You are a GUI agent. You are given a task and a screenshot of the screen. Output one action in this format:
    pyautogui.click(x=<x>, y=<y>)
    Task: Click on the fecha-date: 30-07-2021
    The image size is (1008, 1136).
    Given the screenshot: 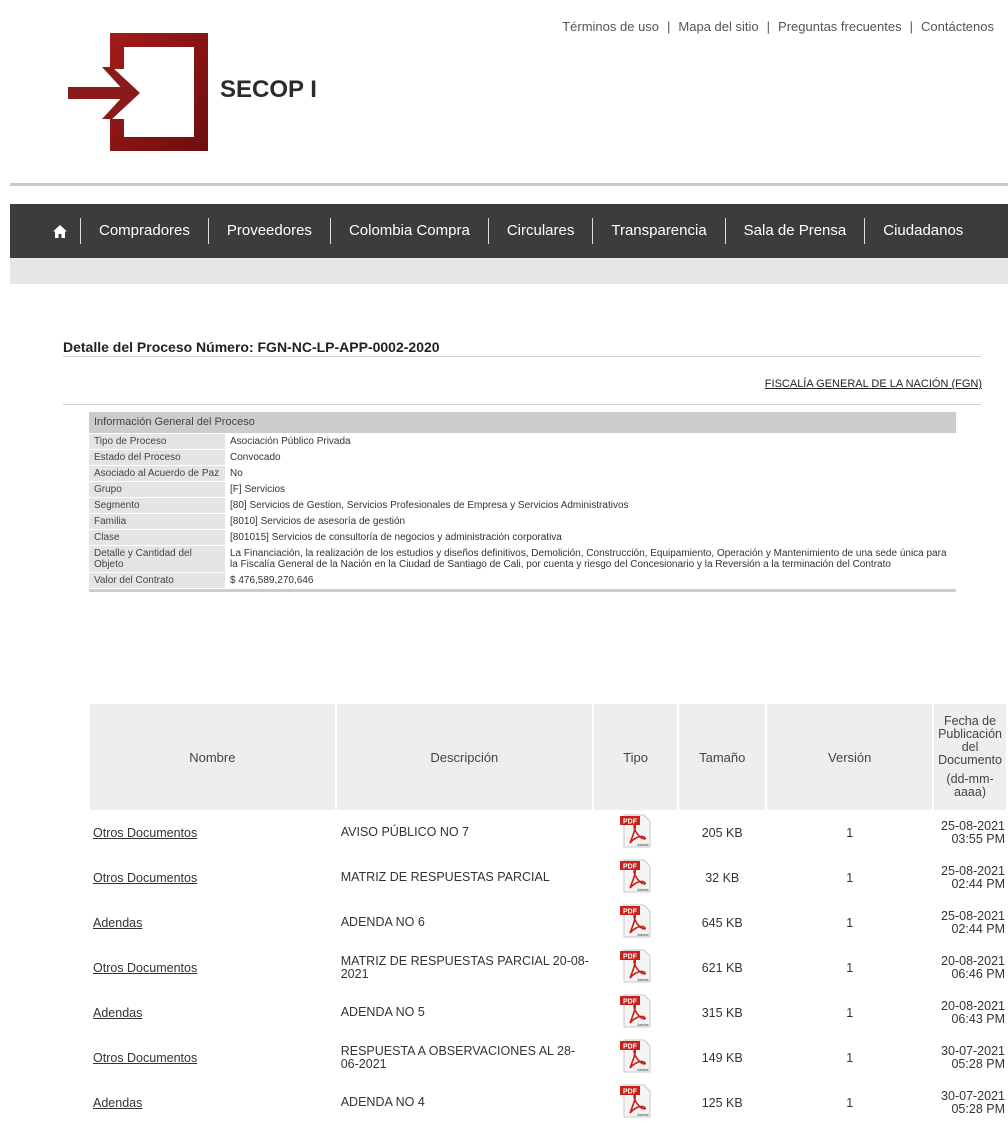 What is the action you would take?
    pyautogui.click(x=973, y=1095)
    